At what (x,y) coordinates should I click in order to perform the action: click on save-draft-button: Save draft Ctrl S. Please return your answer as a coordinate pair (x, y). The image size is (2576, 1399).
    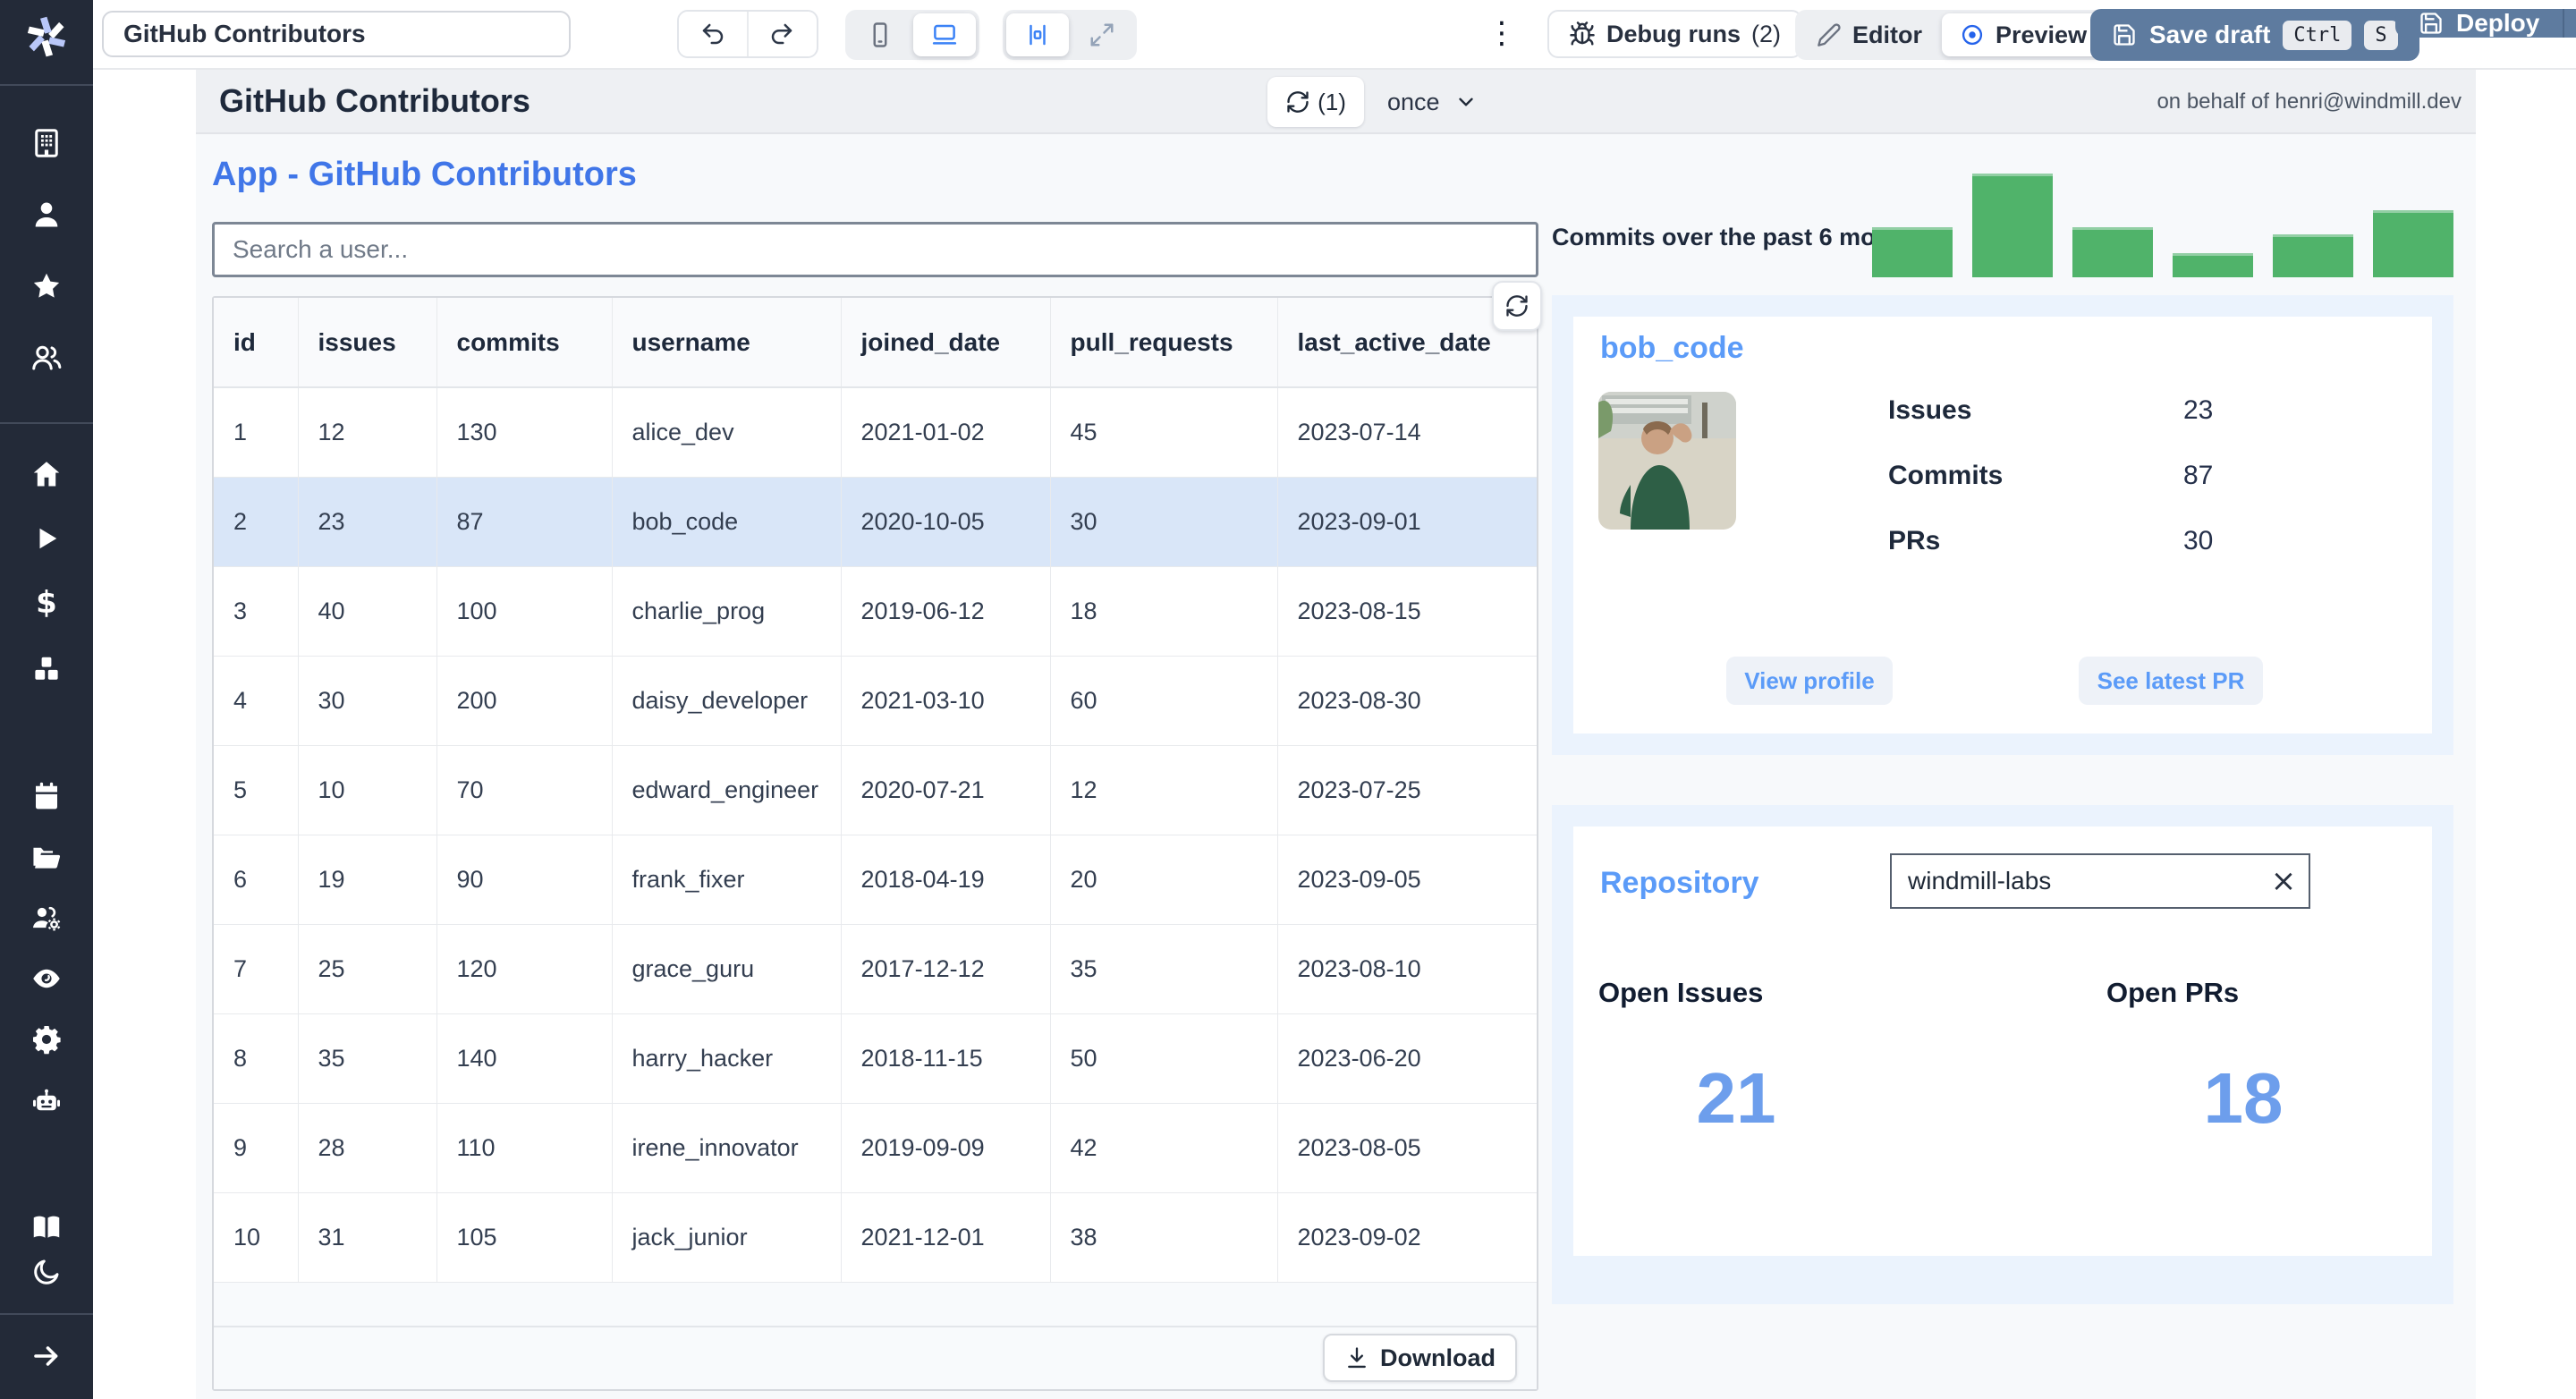
    Looking at the image, I should click on (2254, 35).